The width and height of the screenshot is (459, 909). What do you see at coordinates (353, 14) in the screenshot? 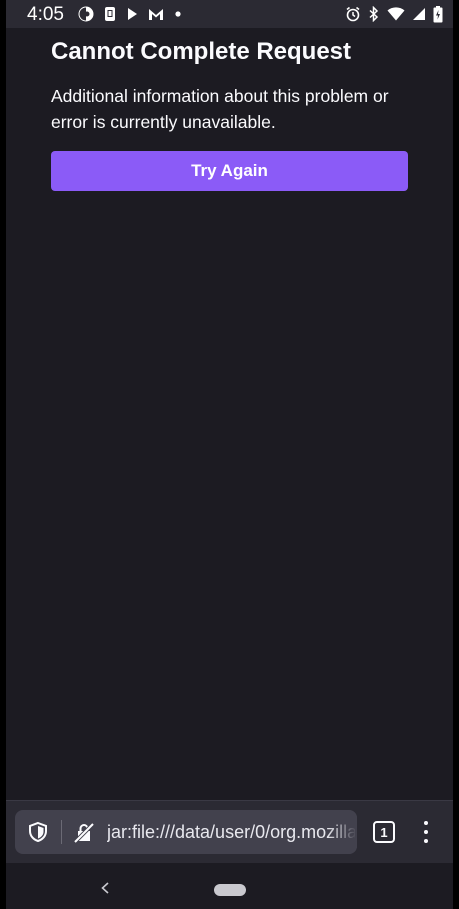
I see `alarm-icon` at bounding box center [353, 14].